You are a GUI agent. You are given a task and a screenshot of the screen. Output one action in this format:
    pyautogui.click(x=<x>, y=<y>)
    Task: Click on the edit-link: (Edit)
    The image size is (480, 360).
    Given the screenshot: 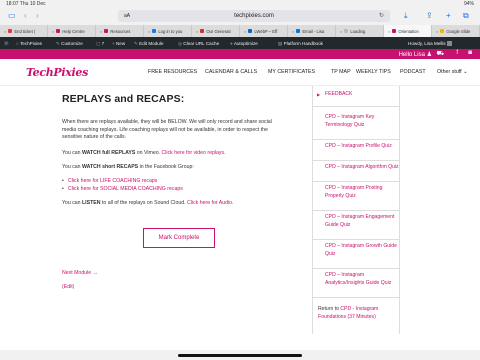 What is the action you would take?
    pyautogui.click(x=173, y=288)
    